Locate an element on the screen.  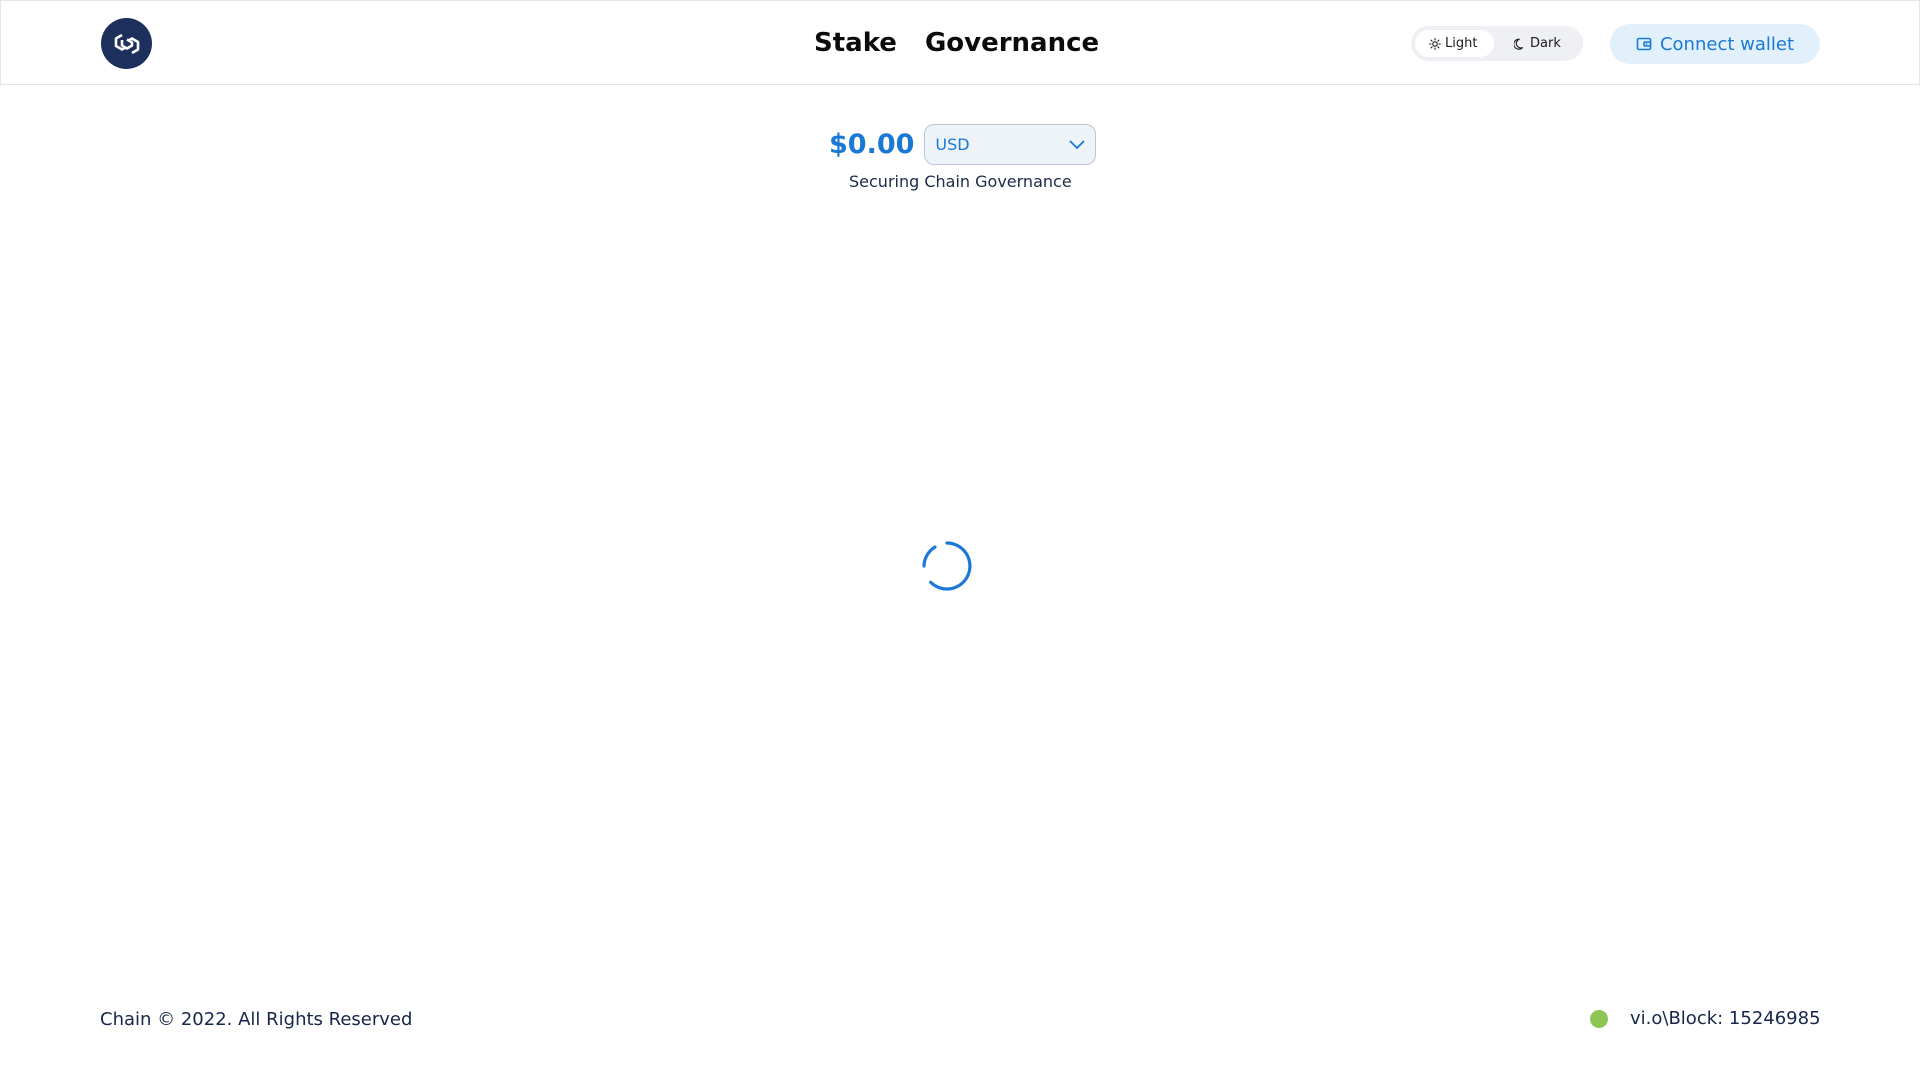
theme-light-option: Light is located at coordinates (1454, 43).